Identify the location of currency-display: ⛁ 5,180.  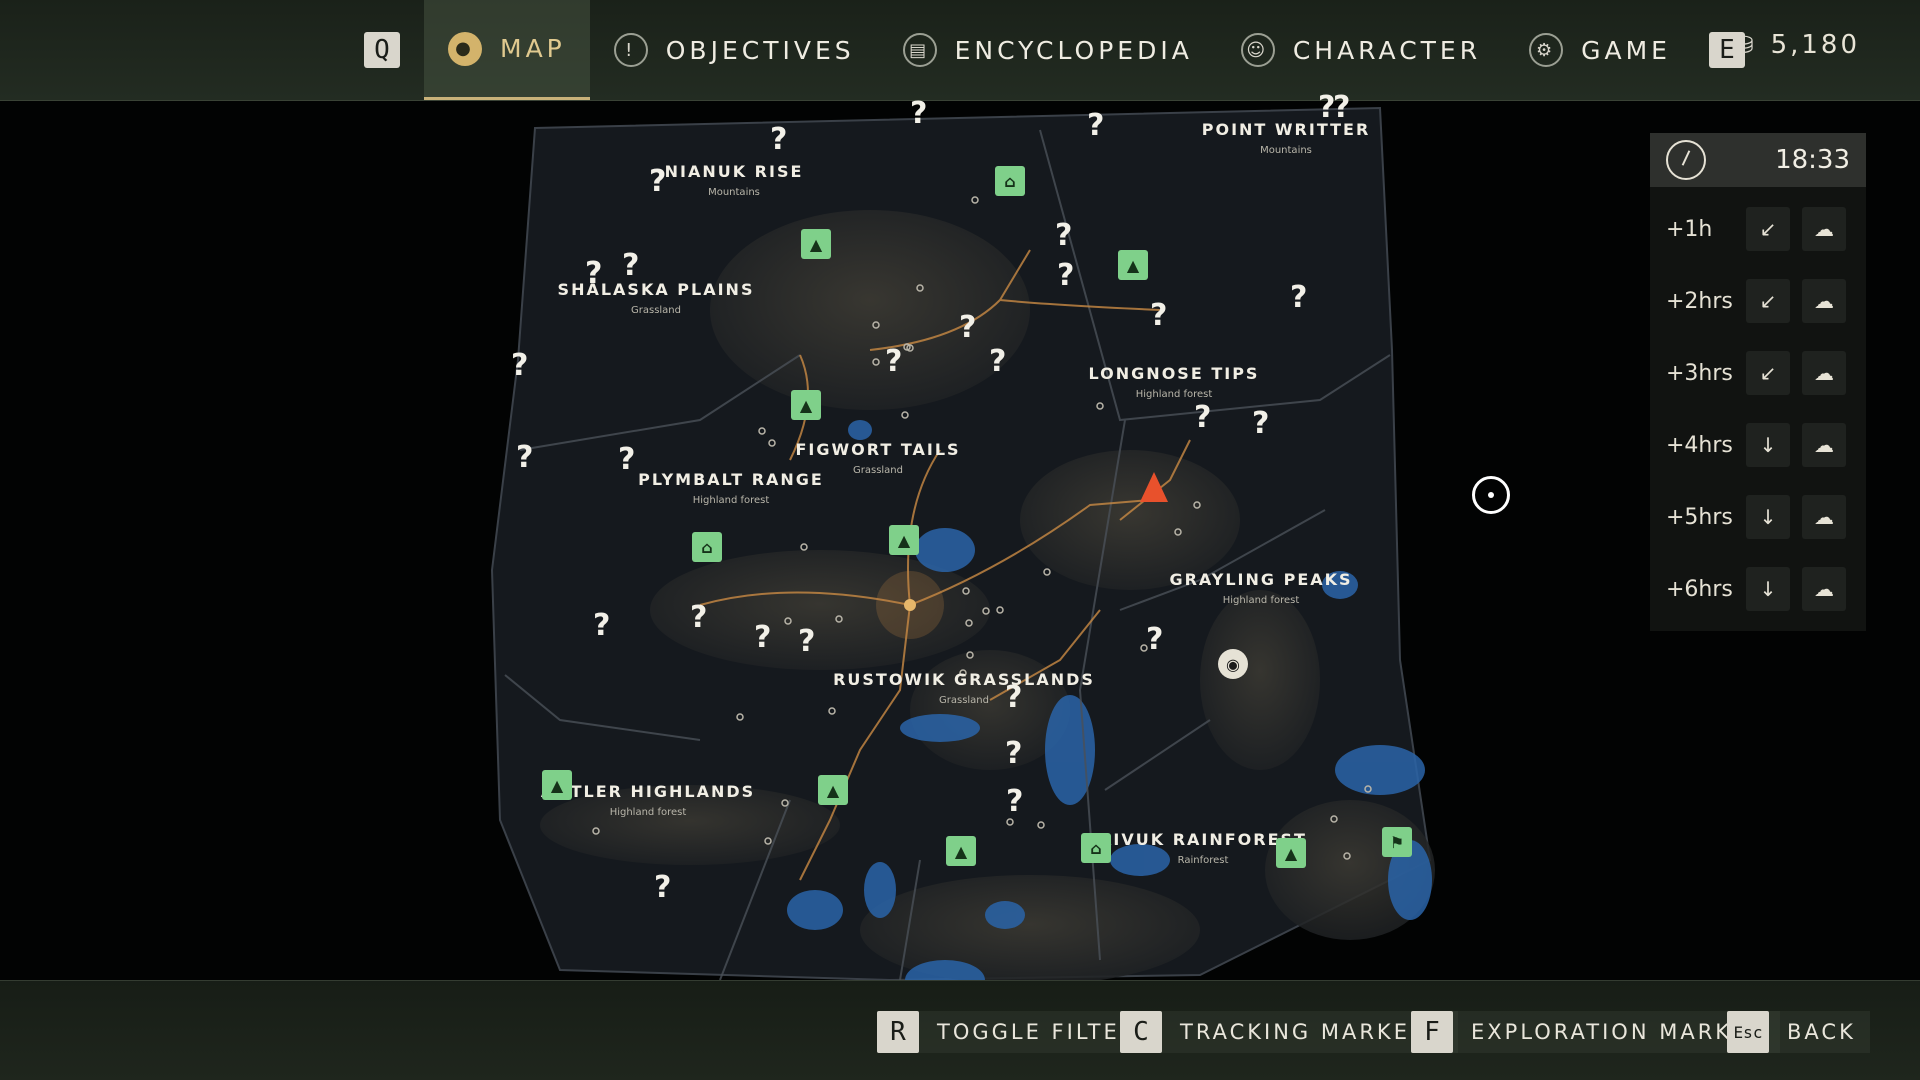
(1796, 45).